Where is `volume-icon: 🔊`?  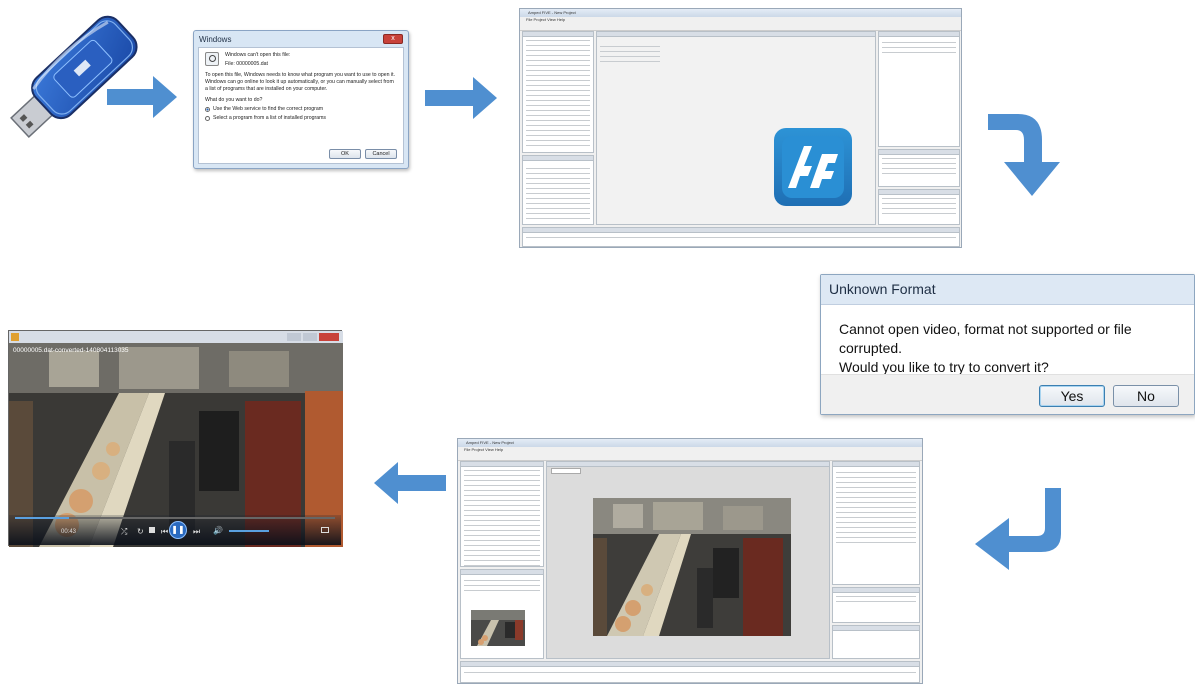 volume-icon: 🔊 is located at coordinates (218, 530).